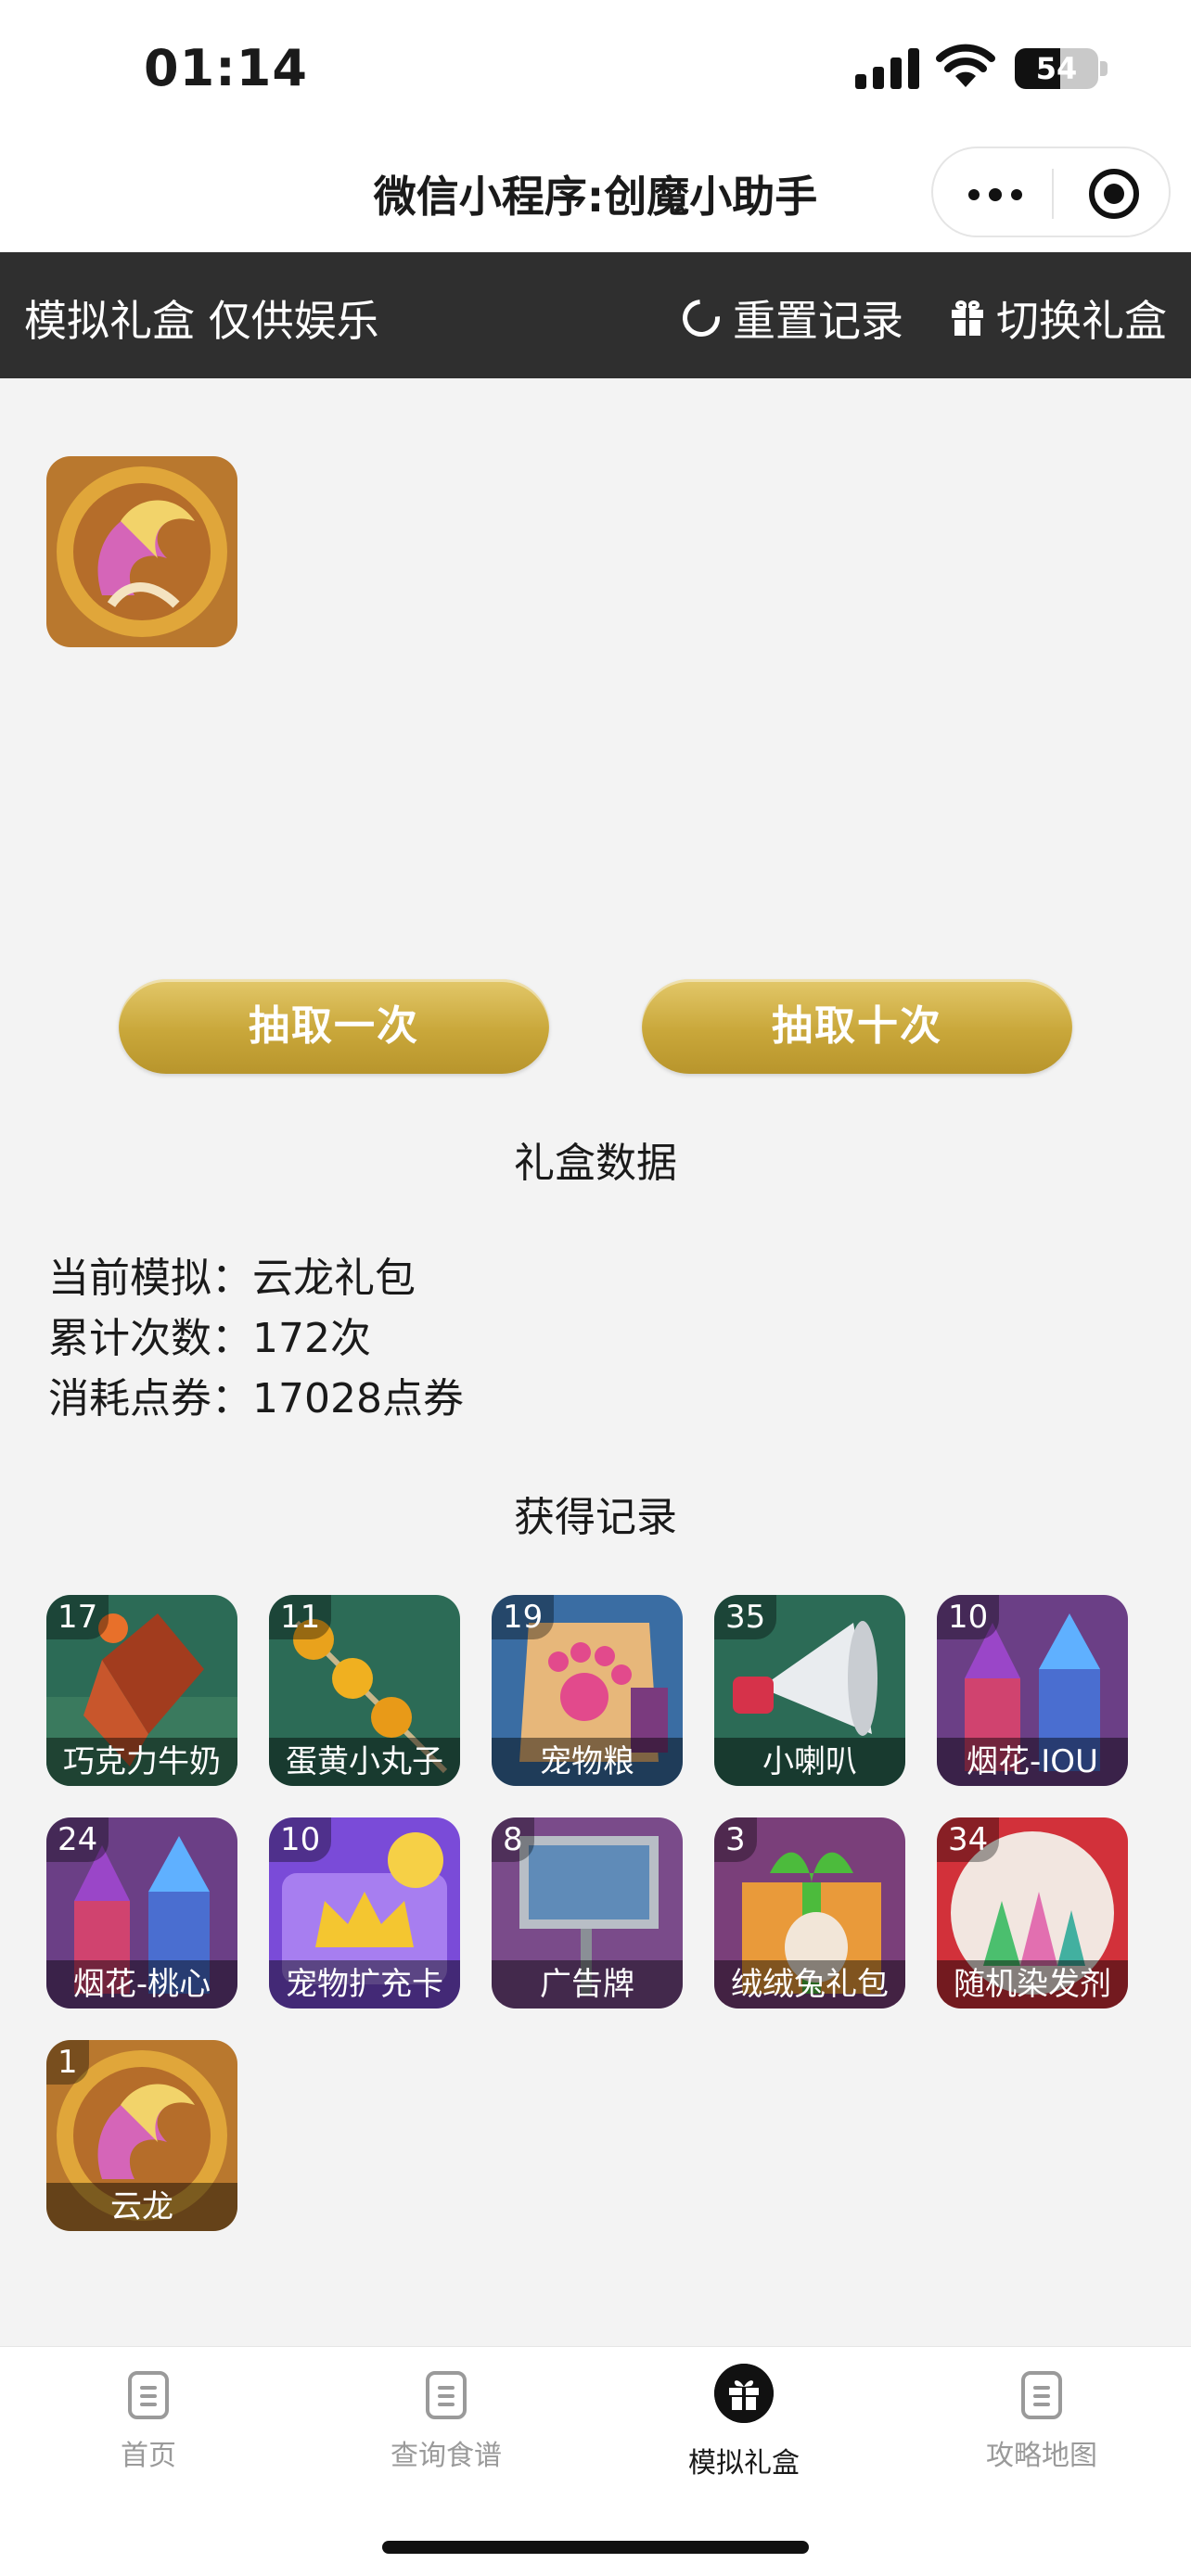  Describe the element at coordinates (595, 1518) in the screenshot. I see `records-title: 获得记录` at that location.